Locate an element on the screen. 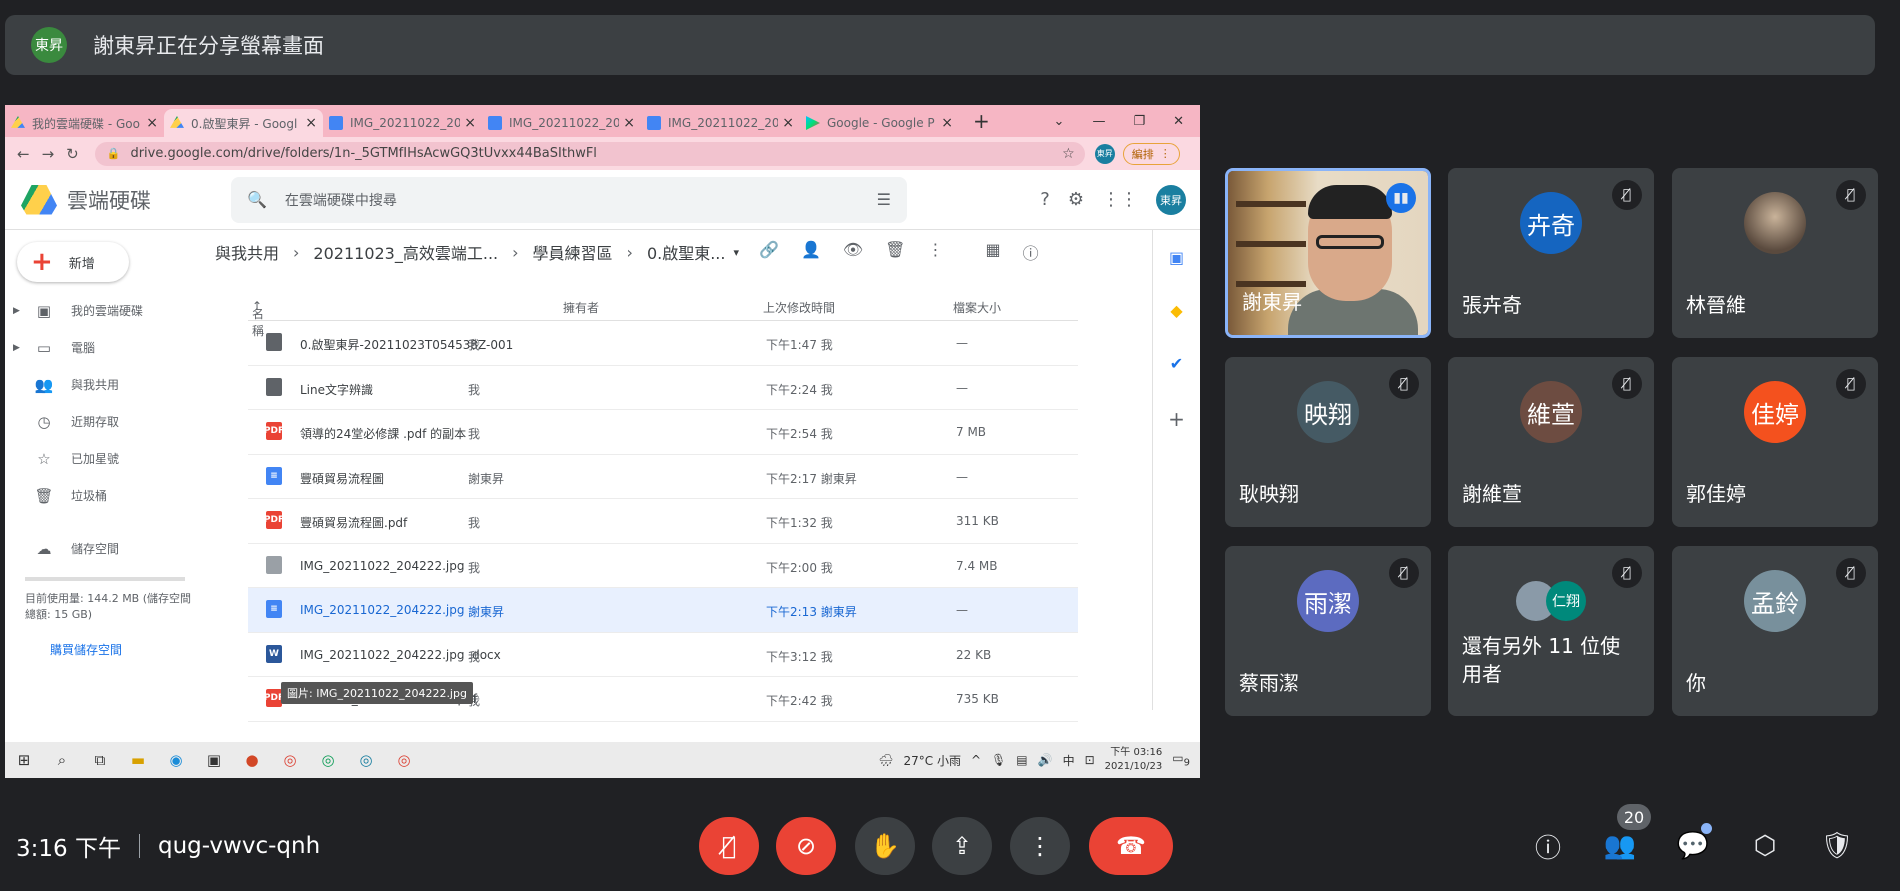 The image size is (1900, 891). minimize-icon: — is located at coordinates (1098, 121).